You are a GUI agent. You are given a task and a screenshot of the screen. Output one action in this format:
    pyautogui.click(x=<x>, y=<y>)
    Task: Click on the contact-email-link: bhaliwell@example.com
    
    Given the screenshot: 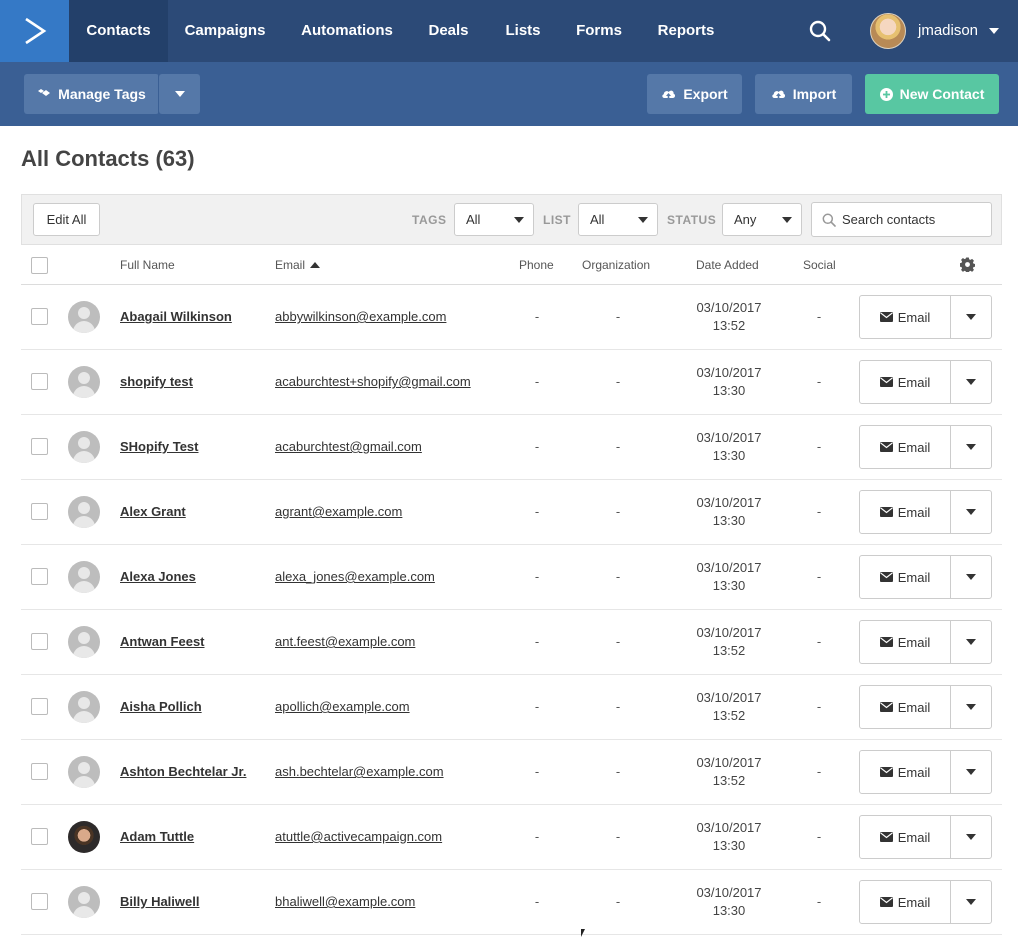 What is the action you would take?
    pyautogui.click(x=345, y=902)
    